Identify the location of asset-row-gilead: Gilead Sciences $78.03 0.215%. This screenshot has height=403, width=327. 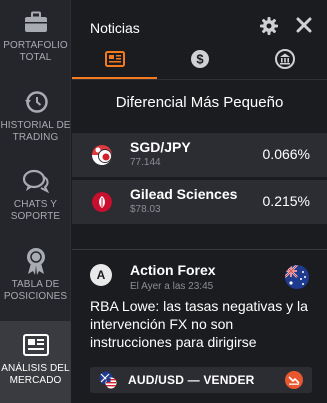
(199, 202).